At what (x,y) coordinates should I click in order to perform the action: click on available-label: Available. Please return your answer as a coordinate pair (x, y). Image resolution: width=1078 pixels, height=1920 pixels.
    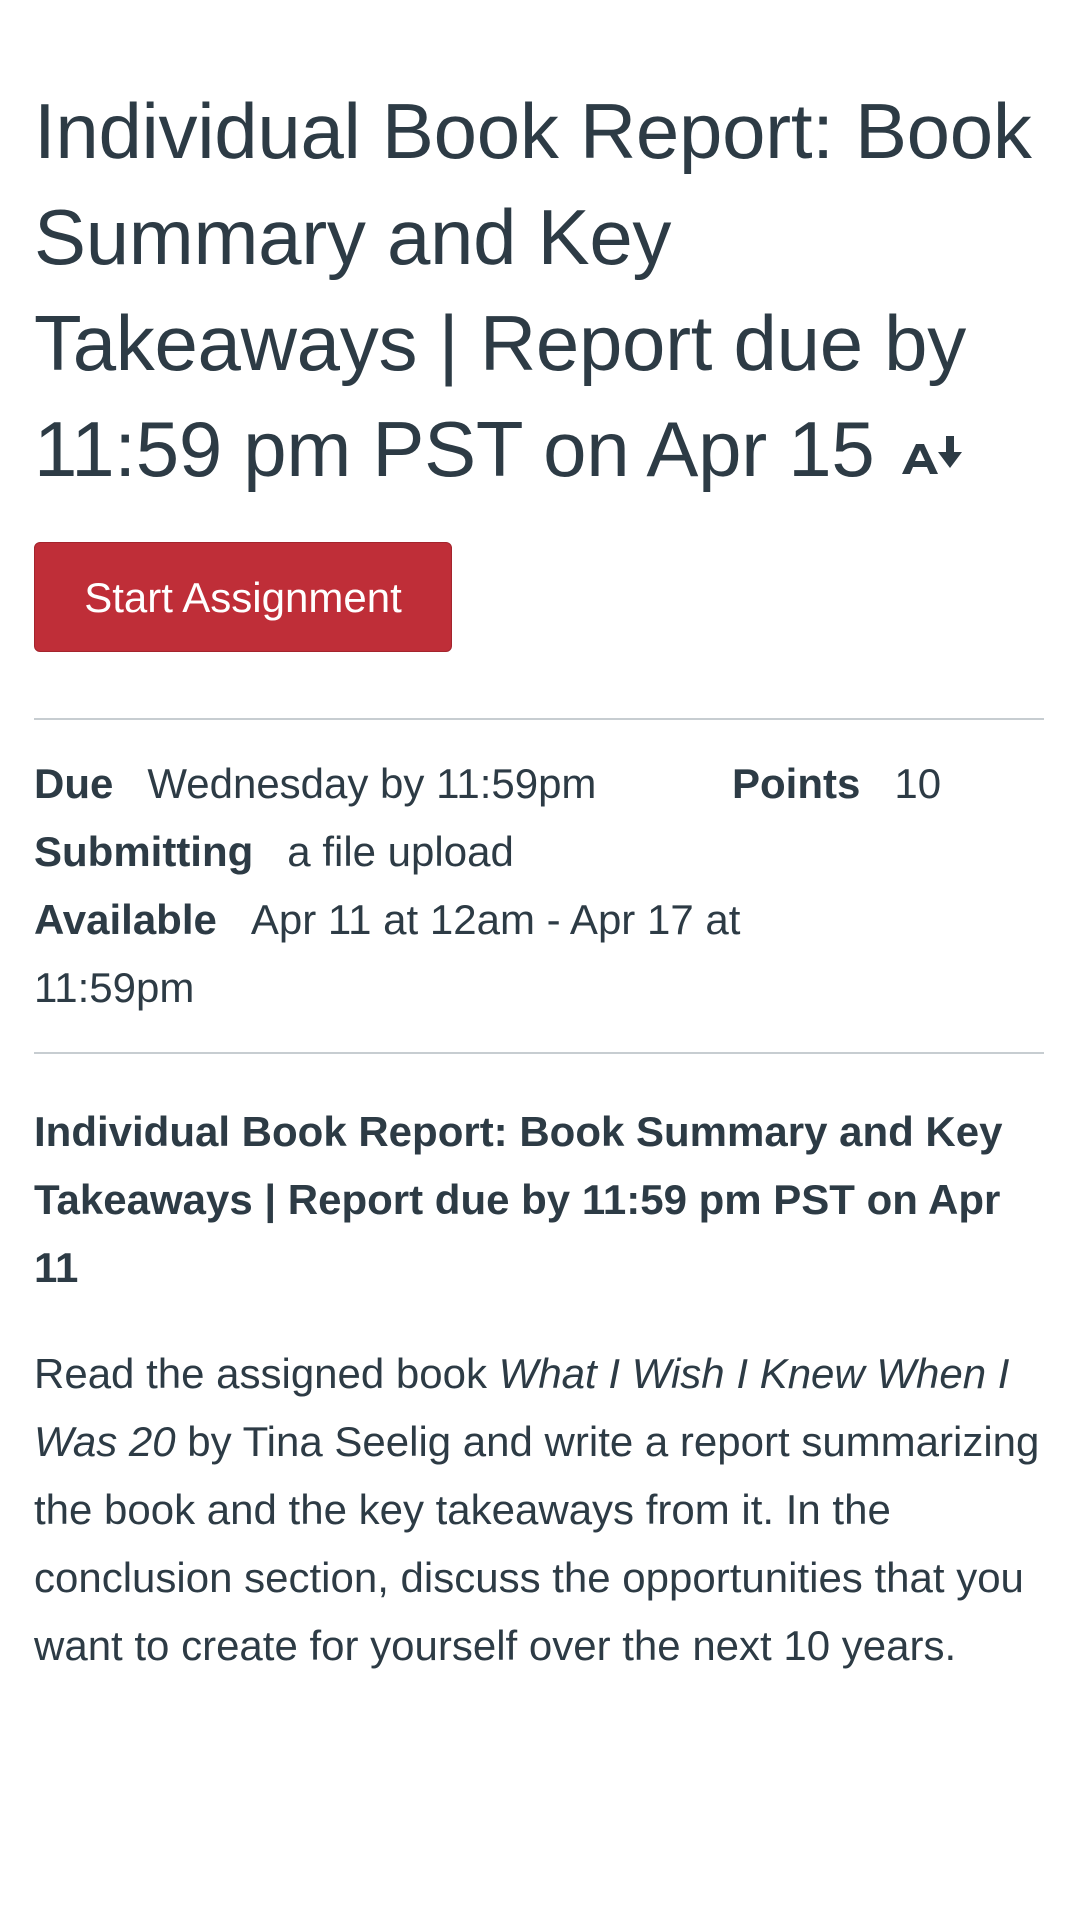
    Looking at the image, I should click on (125, 919).